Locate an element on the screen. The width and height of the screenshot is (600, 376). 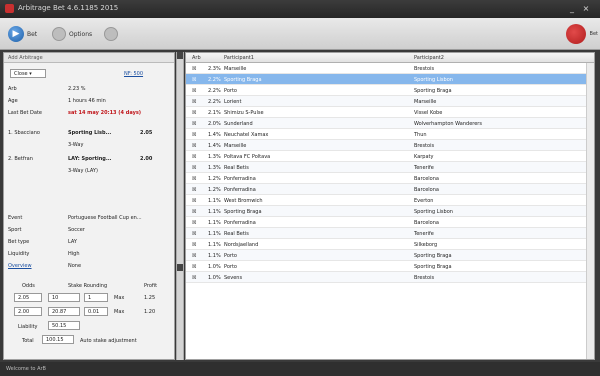
table-row: ☒ 2.3% Marseille Brestois is located at coordinates (386, 68).